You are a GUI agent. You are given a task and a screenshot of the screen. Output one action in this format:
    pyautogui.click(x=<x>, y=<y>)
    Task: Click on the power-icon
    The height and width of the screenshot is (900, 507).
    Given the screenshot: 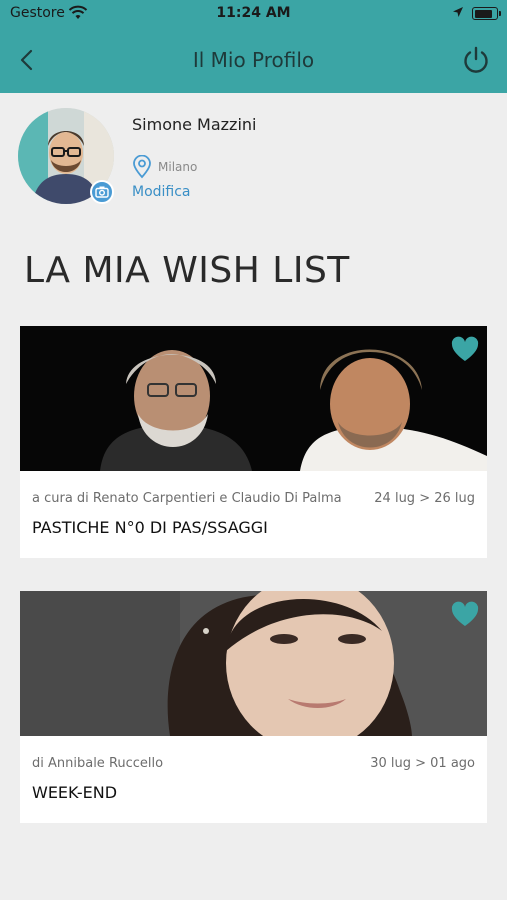 What is the action you would take?
    pyautogui.click(x=476, y=60)
    